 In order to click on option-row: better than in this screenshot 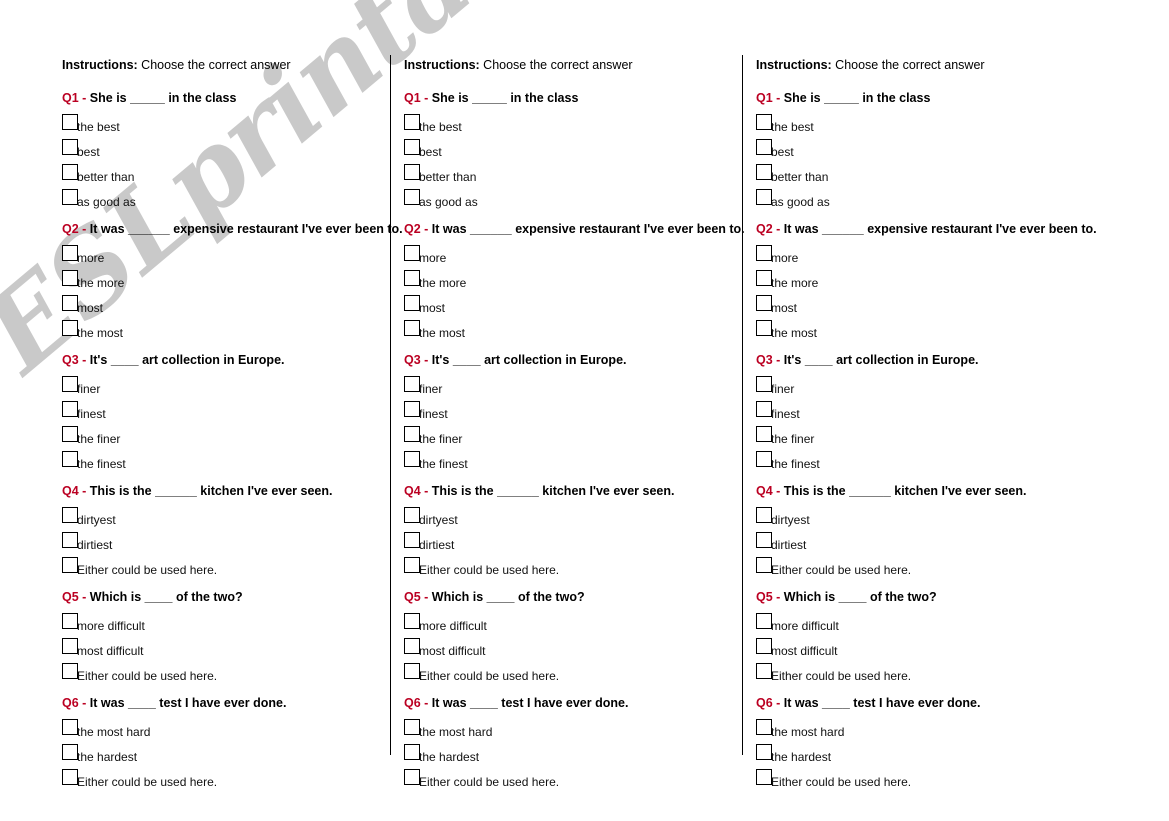, I will do `click(554, 175)`.